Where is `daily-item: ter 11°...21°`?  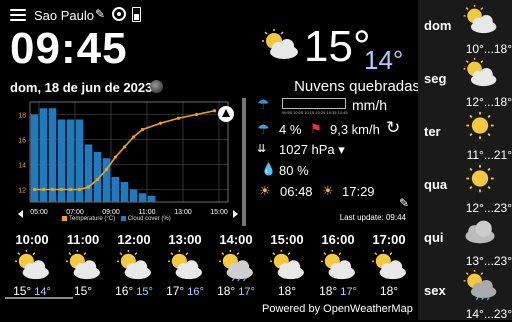 daily-item: ter 11°...21° is located at coordinates (465, 136).